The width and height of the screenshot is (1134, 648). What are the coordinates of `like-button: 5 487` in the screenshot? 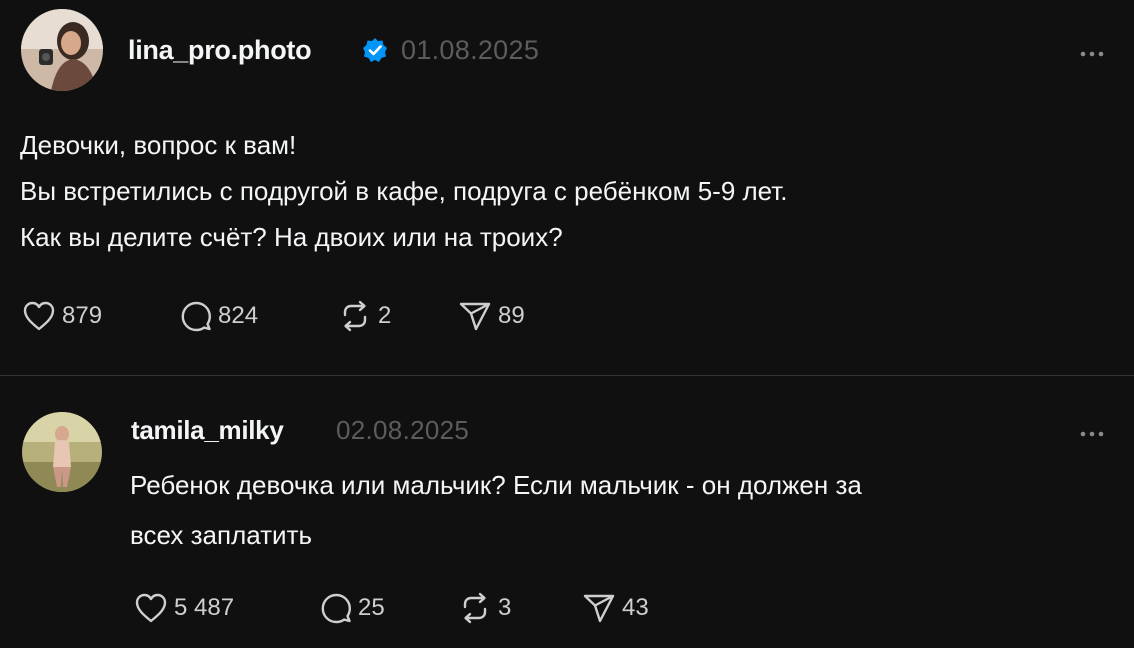 It's located at (184, 608).